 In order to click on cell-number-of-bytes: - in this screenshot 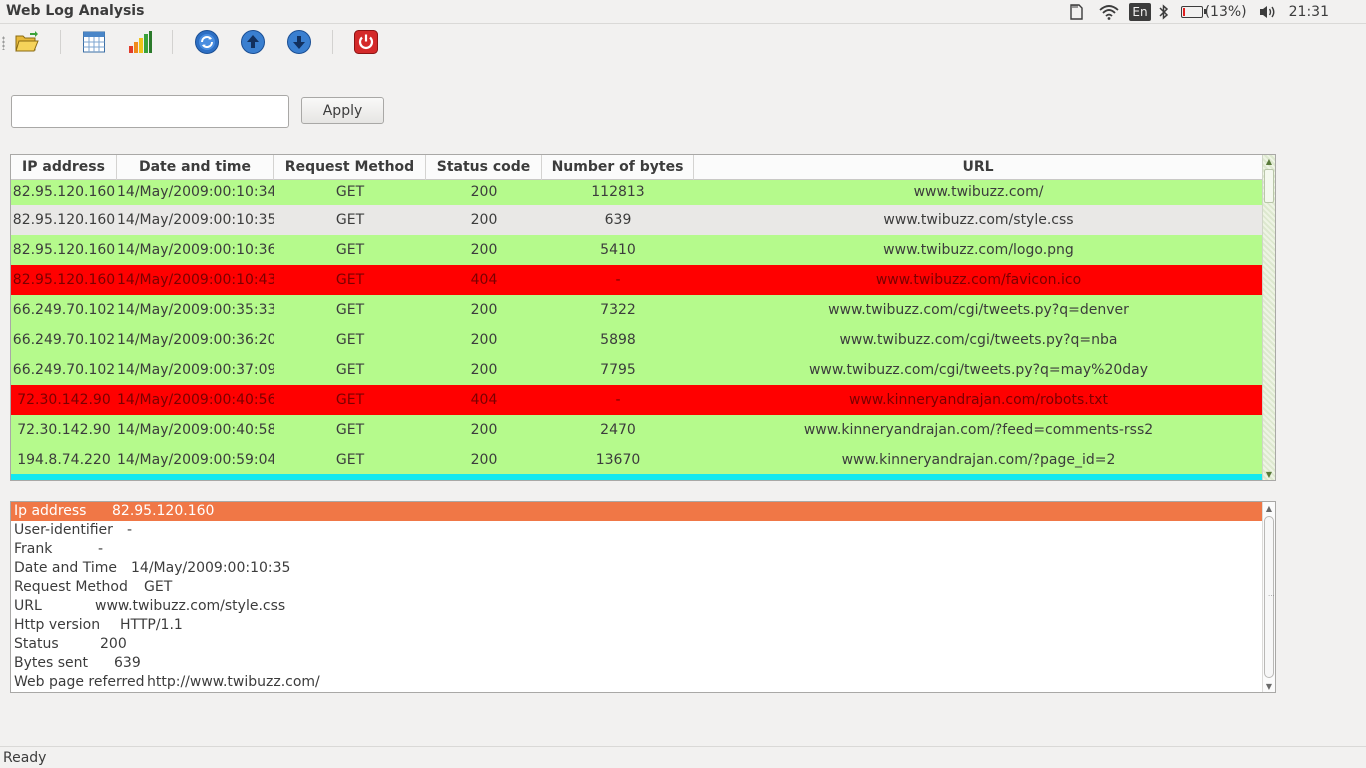, I will do `click(618, 280)`.